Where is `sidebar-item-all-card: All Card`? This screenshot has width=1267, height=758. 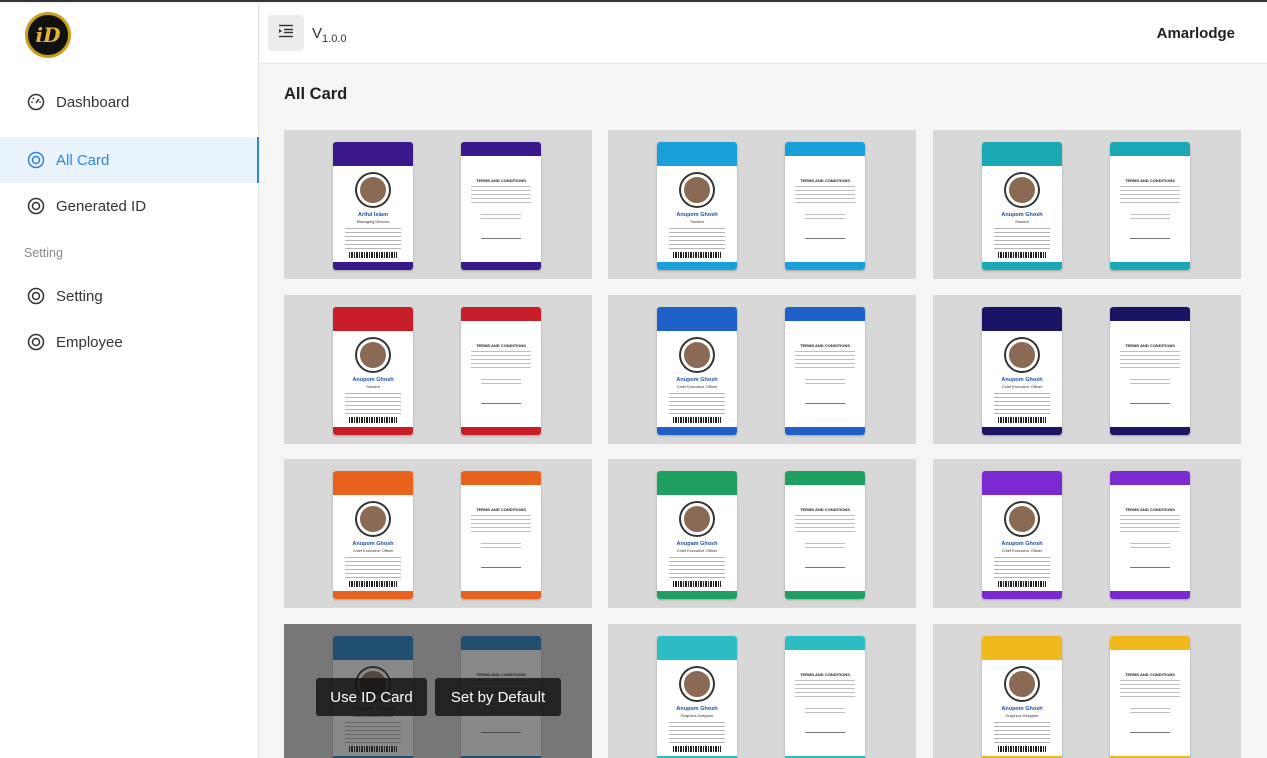
sidebar-item-all-card: All Card is located at coordinates (129, 160).